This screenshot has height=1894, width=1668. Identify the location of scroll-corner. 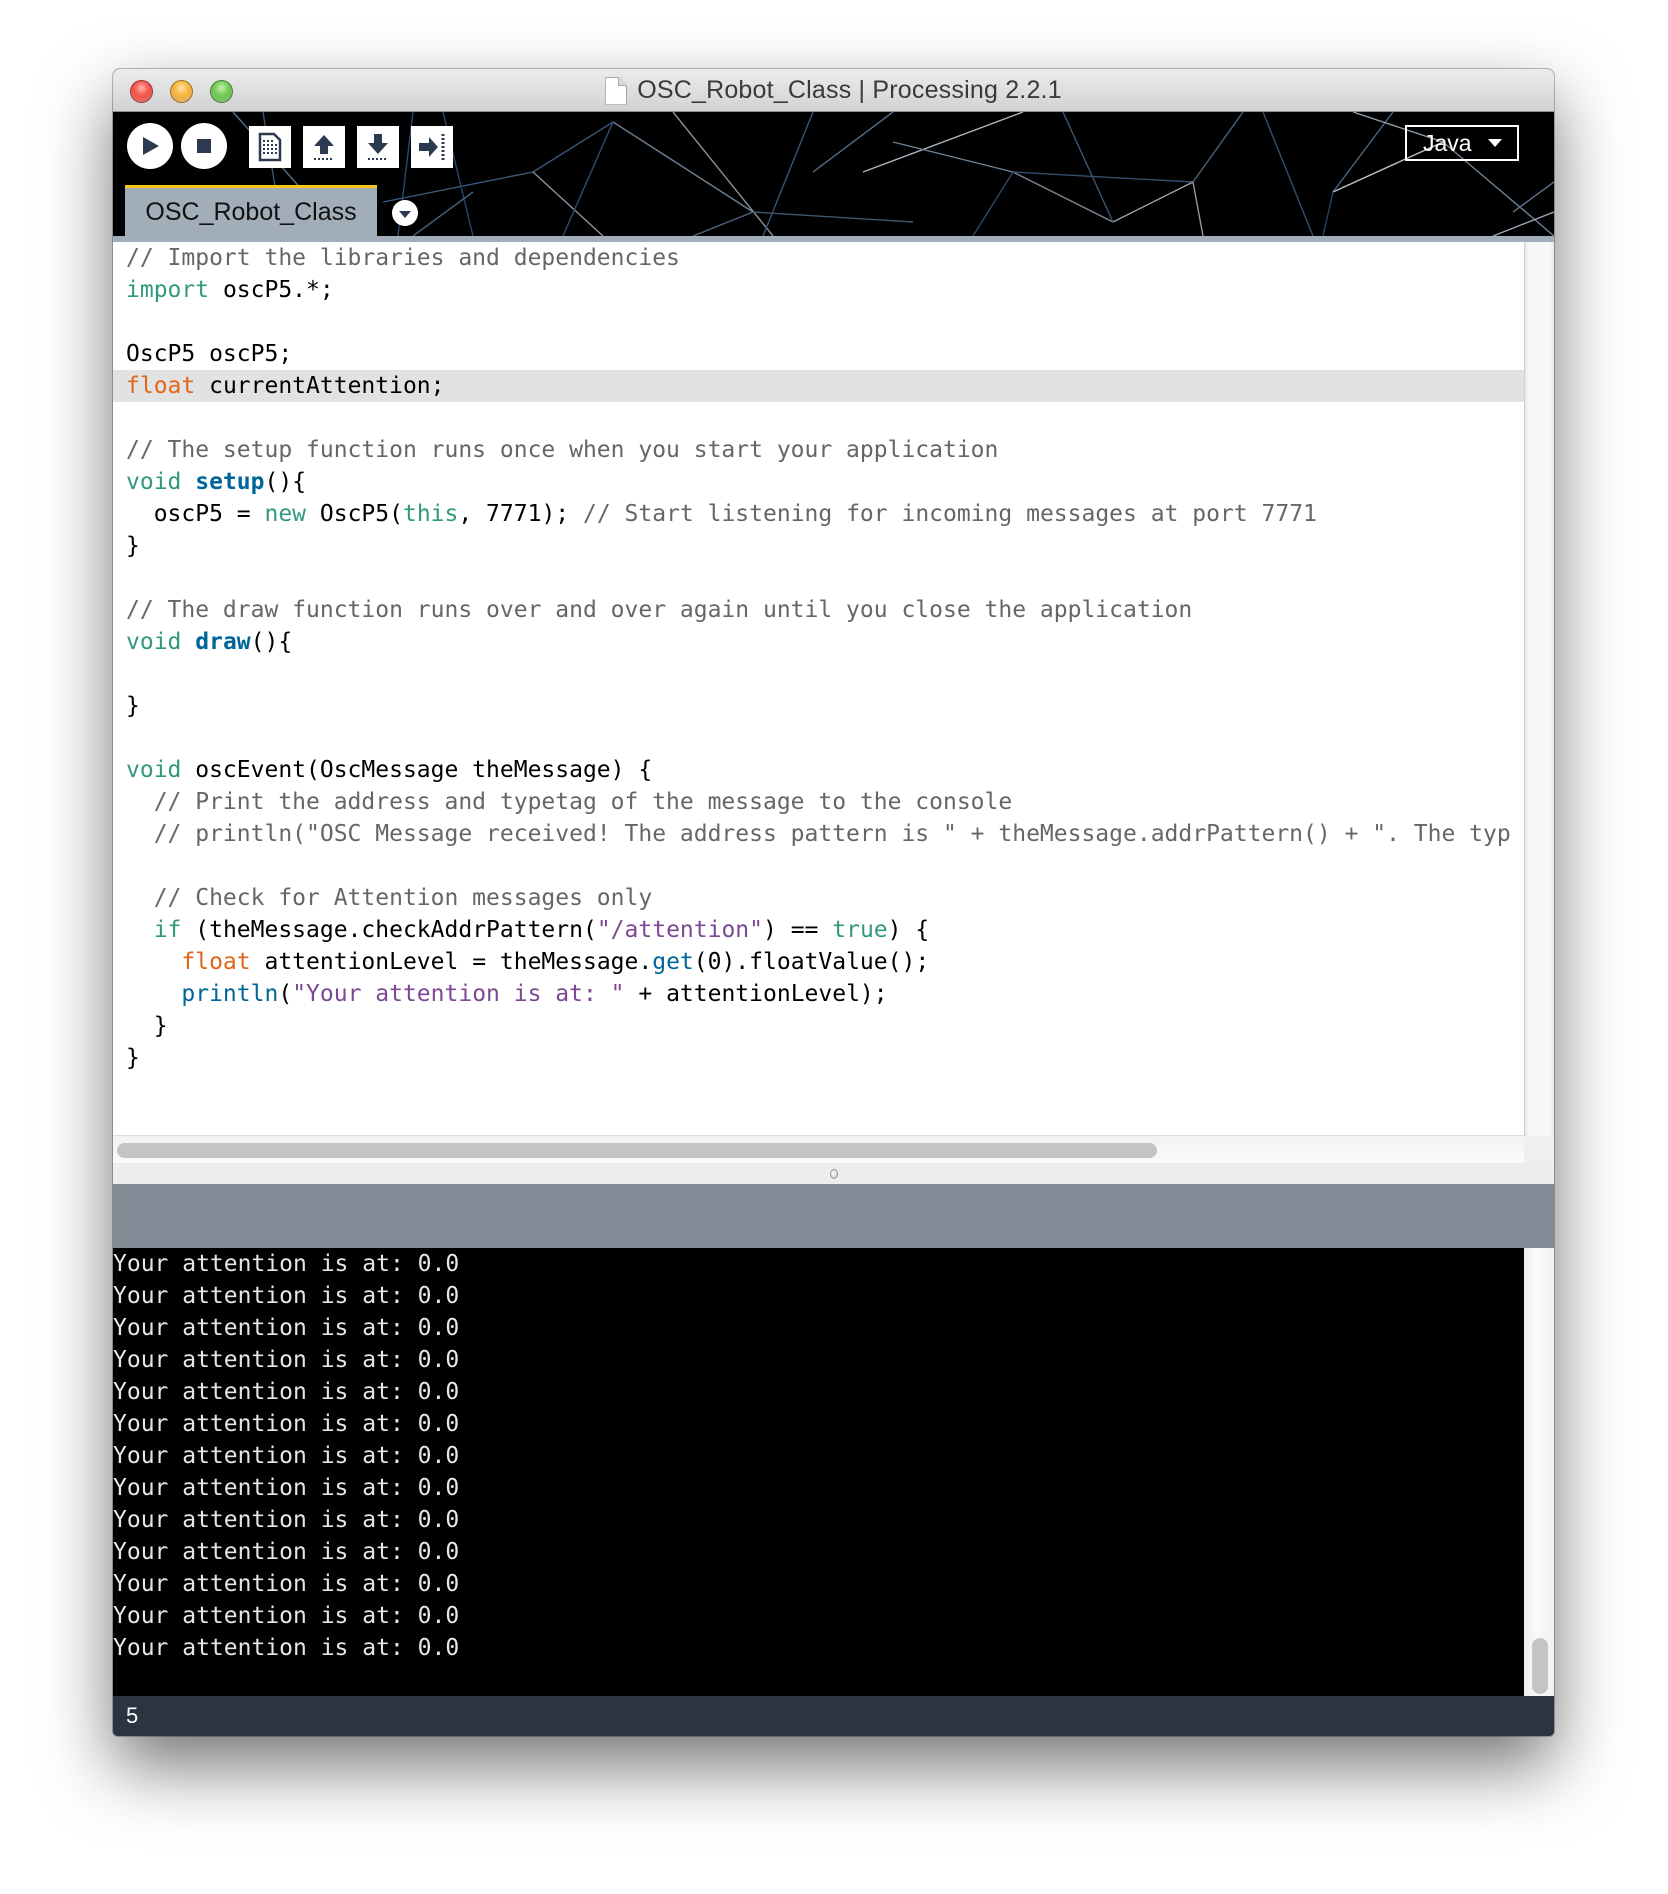
(1539, 1149).